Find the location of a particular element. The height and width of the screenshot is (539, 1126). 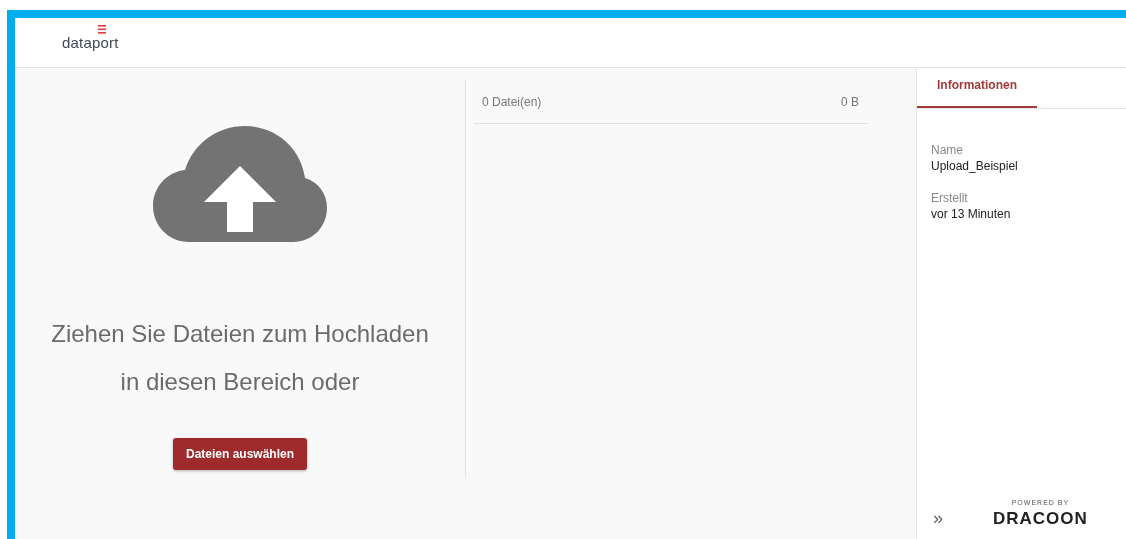

field-value: vor 13 Minuten is located at coordinates (971, 214).